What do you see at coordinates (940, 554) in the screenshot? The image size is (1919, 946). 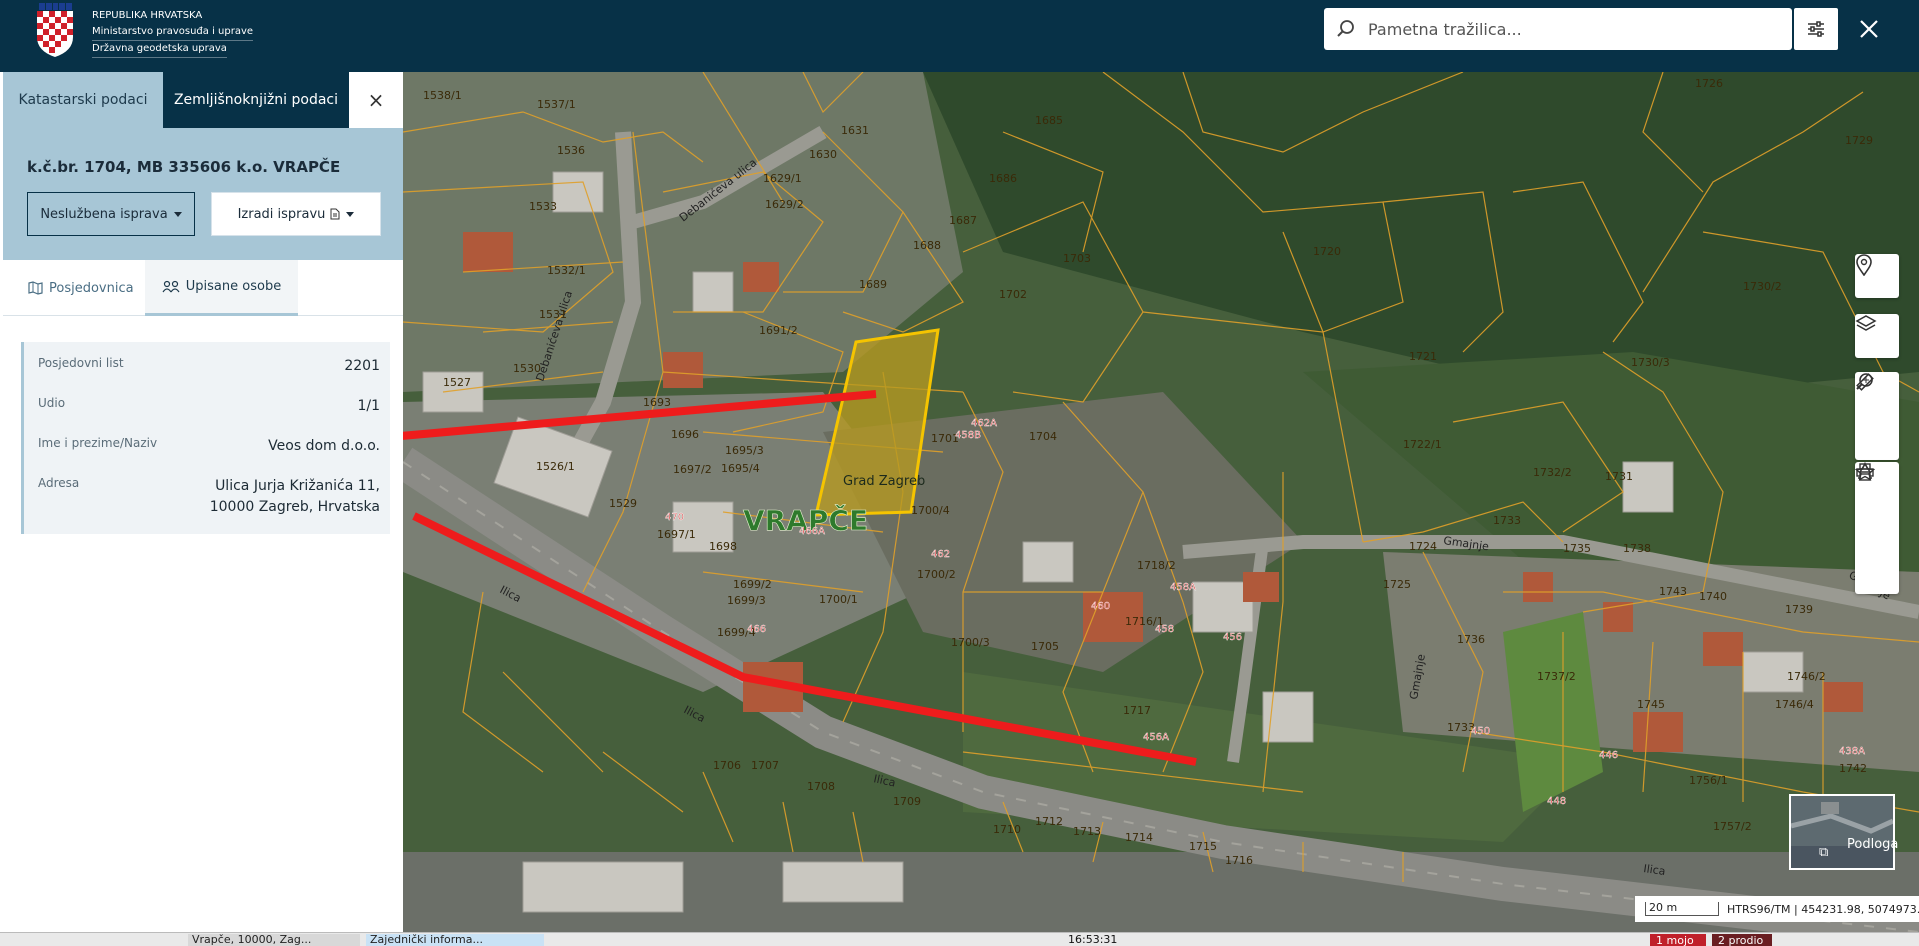 I see `house-number: 462` at bounding box center [940, 554].